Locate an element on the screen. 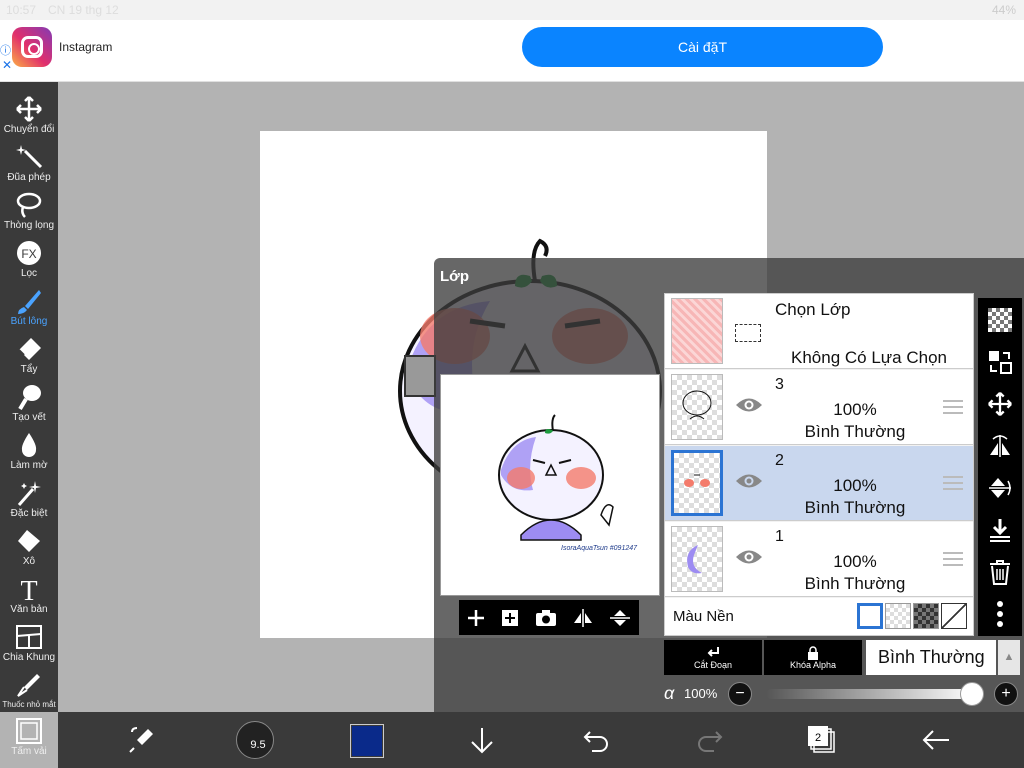  layer-swap-icon is located at coordinates (1000, 362).